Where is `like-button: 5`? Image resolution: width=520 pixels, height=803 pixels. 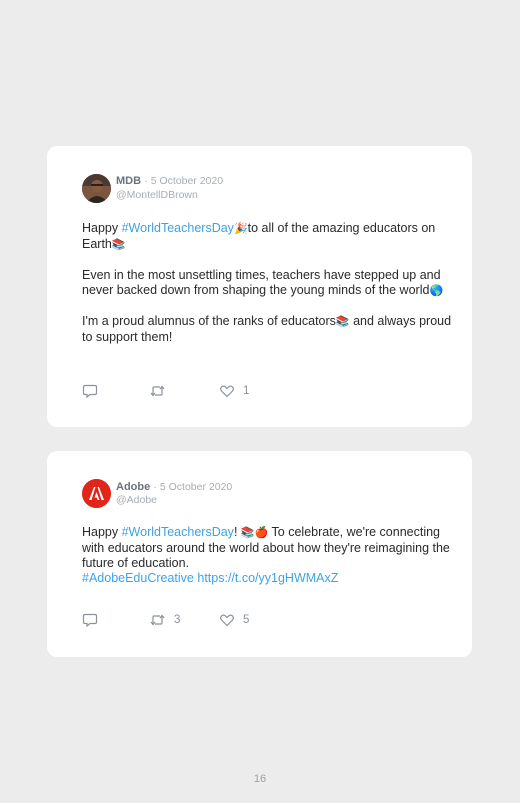 like-button: 5 is located at coordinates (234, 620).